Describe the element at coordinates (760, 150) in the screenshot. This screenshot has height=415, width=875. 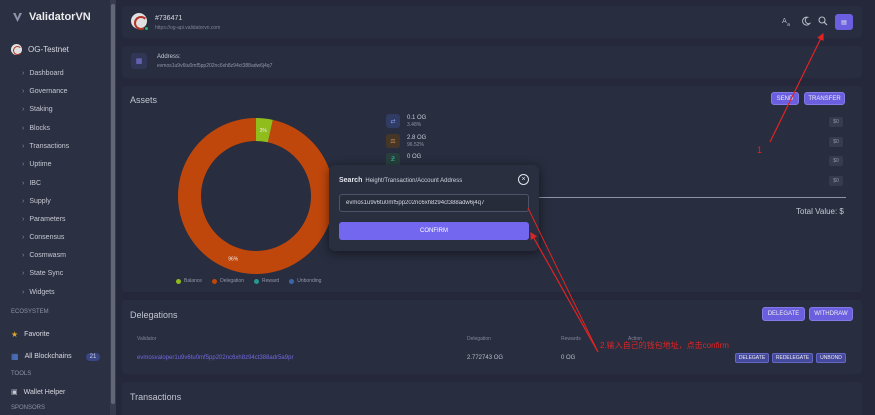
I see `annotation-step-1: 1` at that location.